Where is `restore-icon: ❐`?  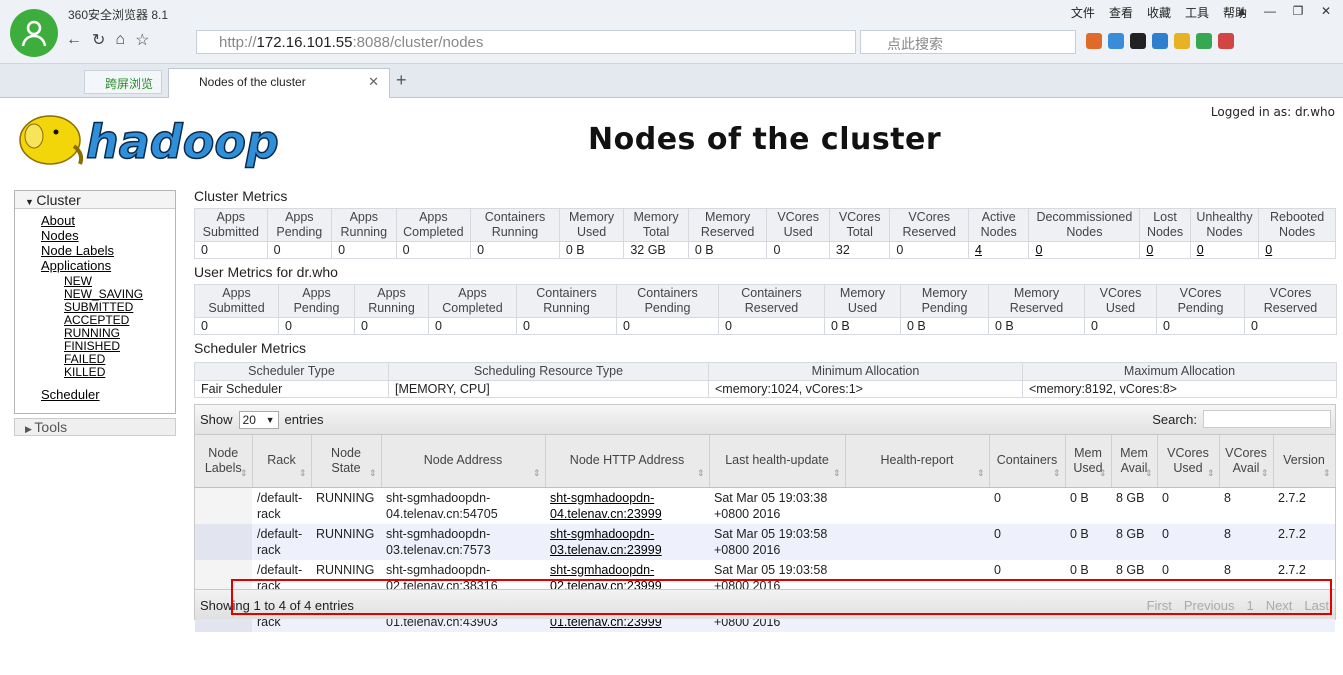 restore-icon: ❐ is located at coordinates (1298, 11).